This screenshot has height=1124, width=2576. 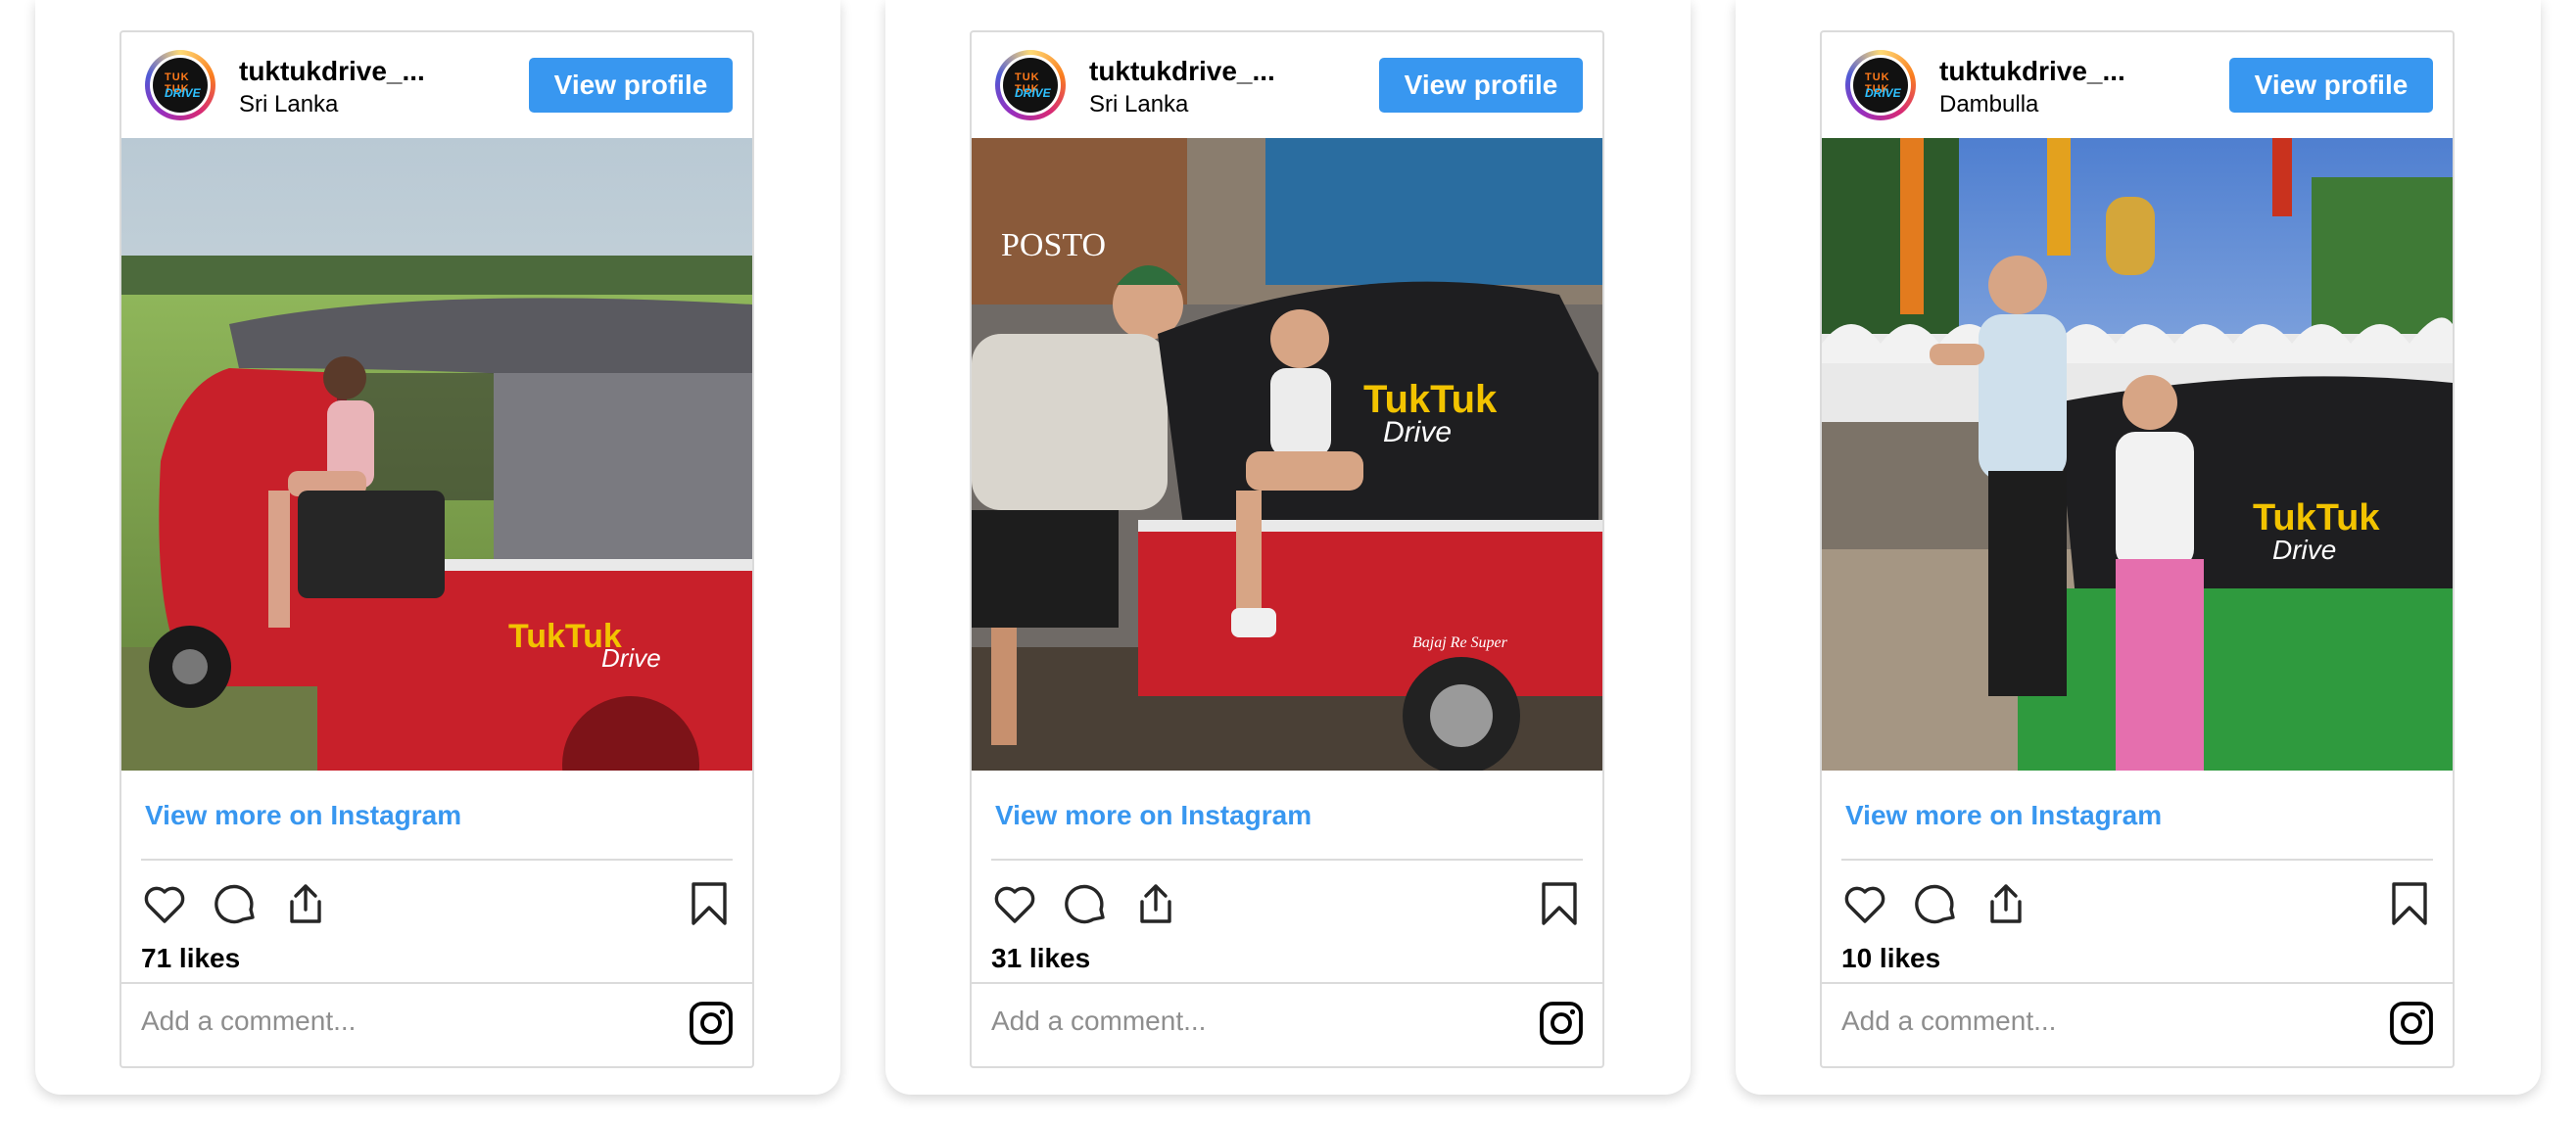 I want to click on tuktuk-posto-image: POSTO TukTuk Drive Bajaj Re Super, so click(x=1287, y=454).